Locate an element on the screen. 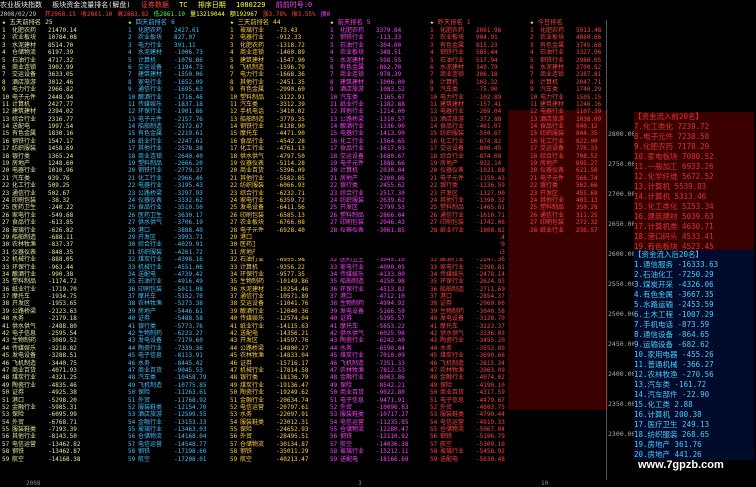  table-row: 56 钢铁 -5196.79 is located at coordinates (478, 436).